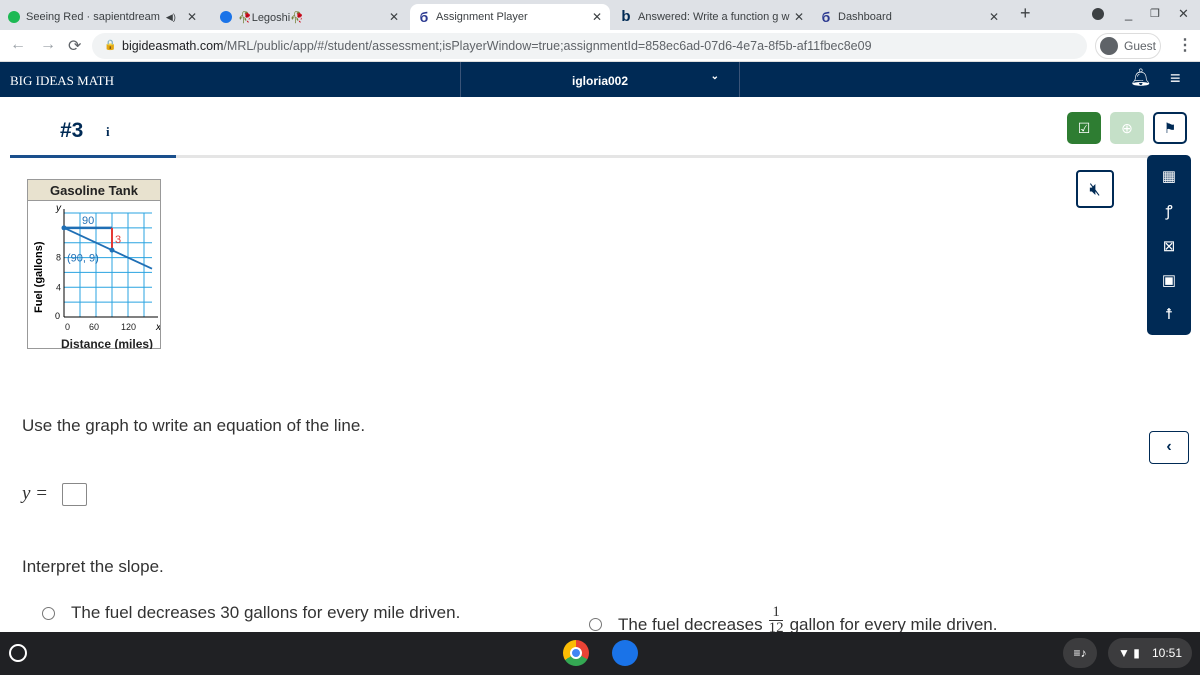  I want to click on playlist-icon: ≡♪, so click(1080, 653).